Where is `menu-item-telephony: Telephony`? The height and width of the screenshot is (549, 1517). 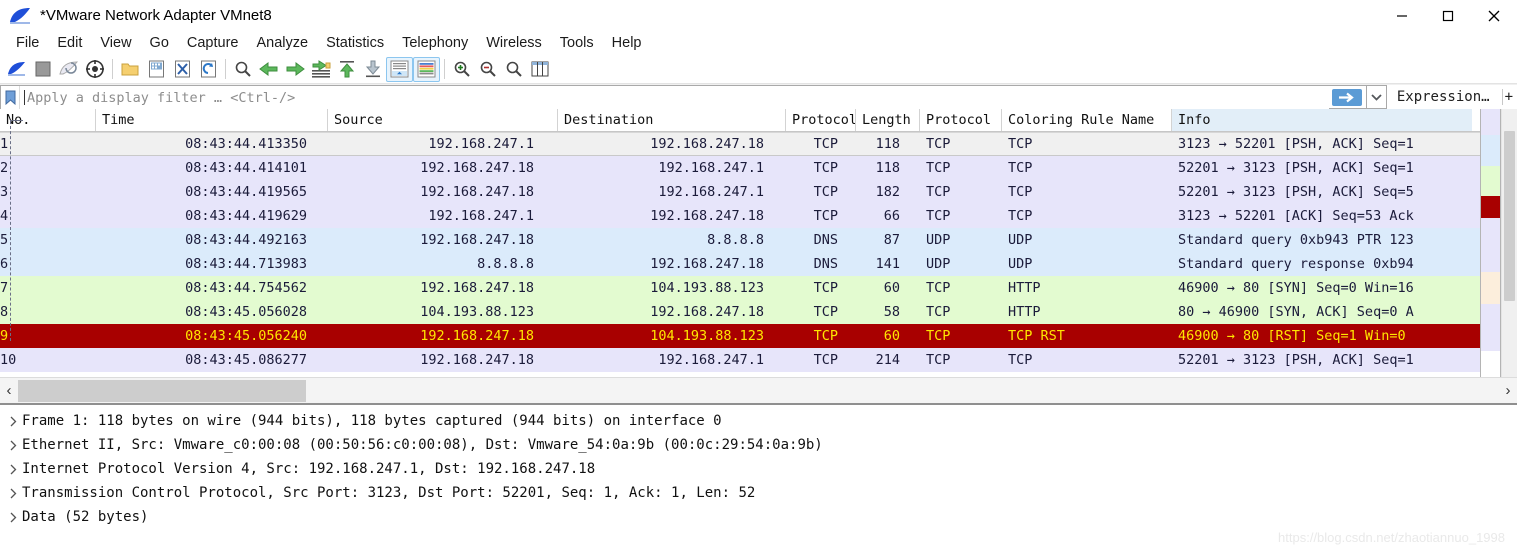 menu-item-telephony: Telephony is located at coordinates (435, 43).